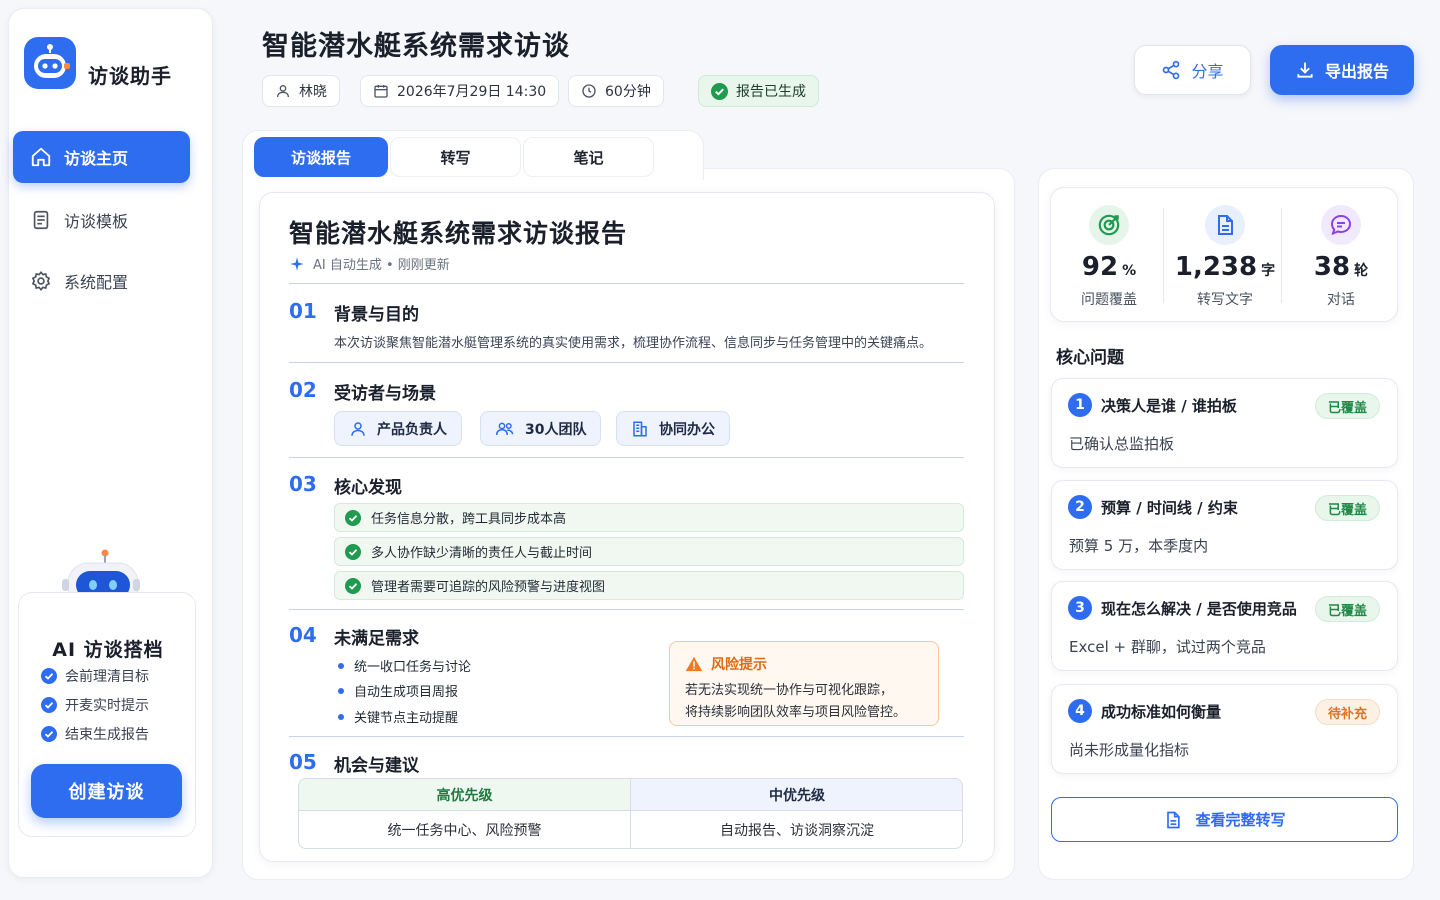 This screenshot has width=1440, height=900. I want to click on report-subtitle: AI 自动生成 • 刚刚更新, so click(369, 263).